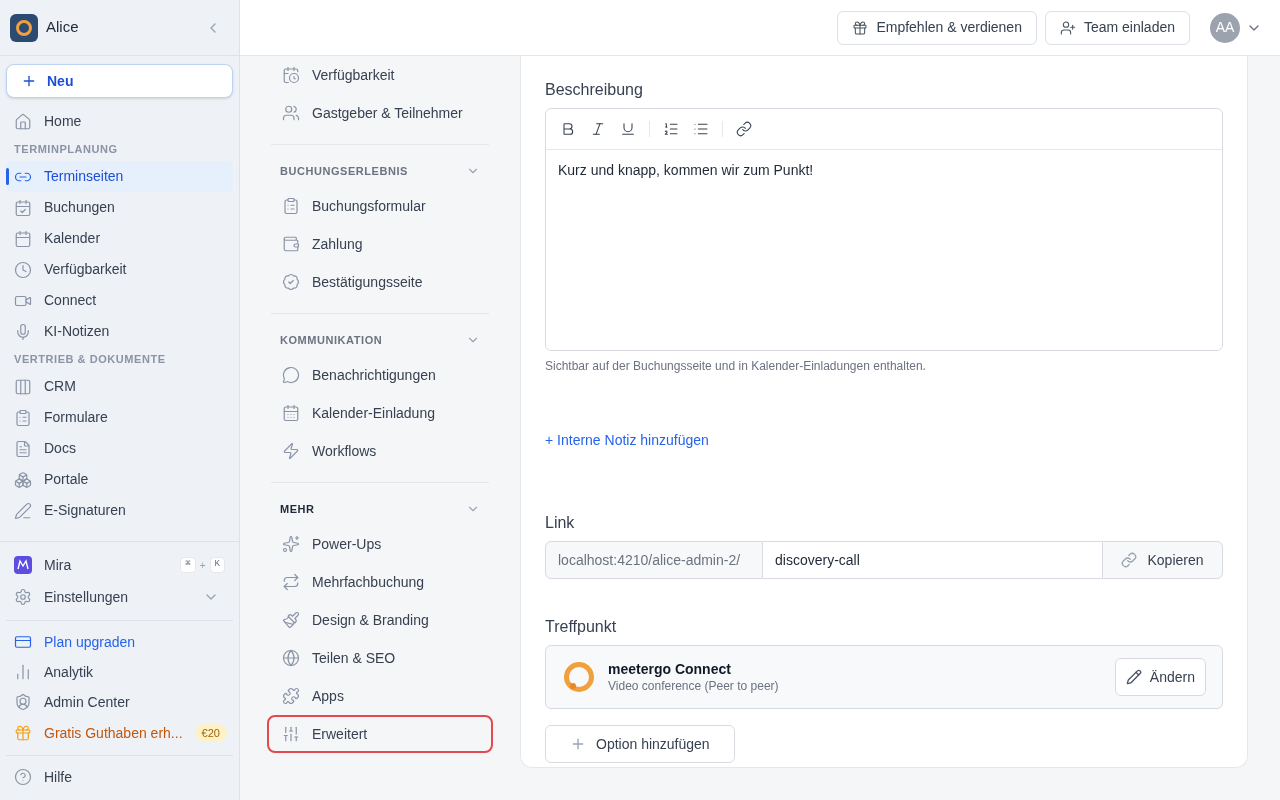 Image resolution: width=1280 pixels, height=800 pixels. Describe the element at coordinates (119, 479) in the screenshot. I see `sidebar-item: Portale` at that location.